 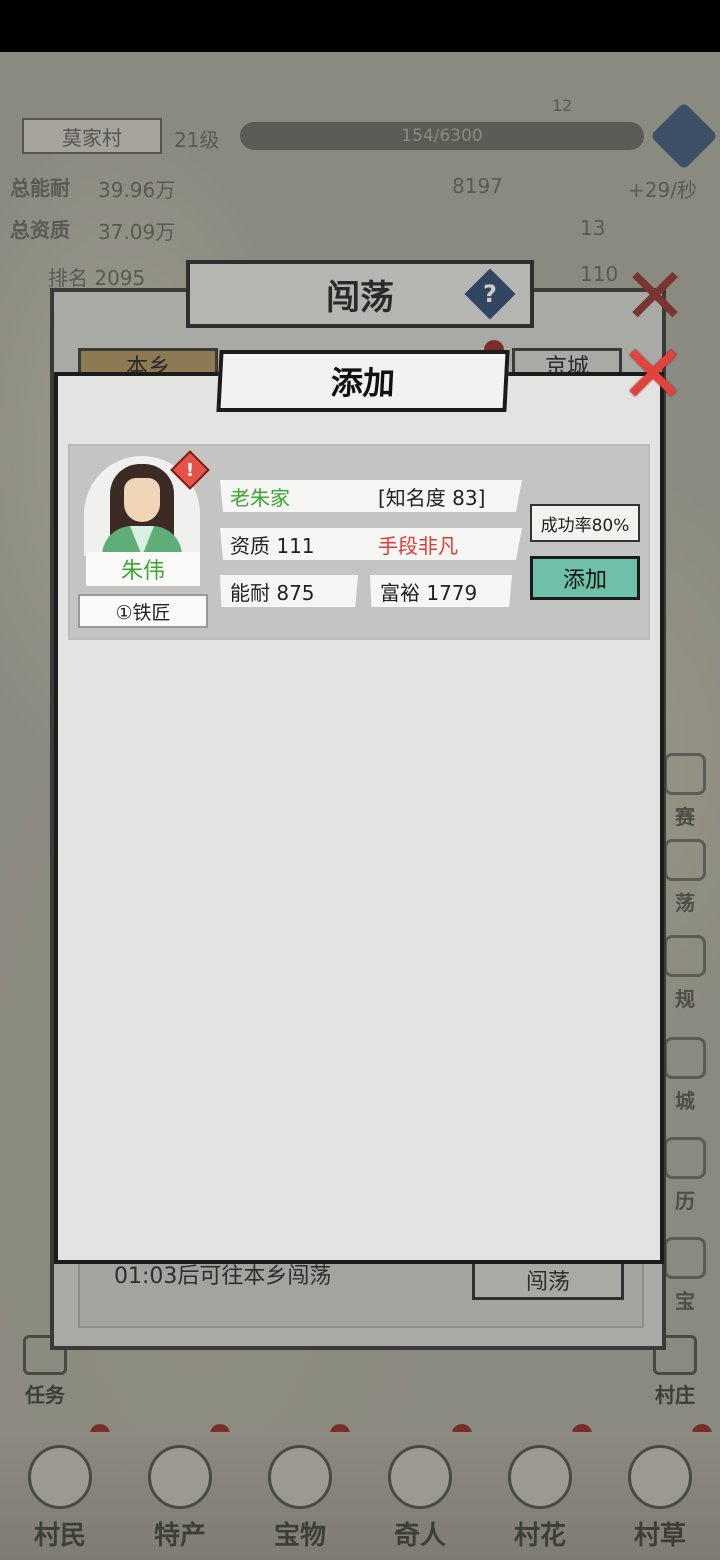 I want to click on side-button-5: 历, so click(x=685, y=1159).